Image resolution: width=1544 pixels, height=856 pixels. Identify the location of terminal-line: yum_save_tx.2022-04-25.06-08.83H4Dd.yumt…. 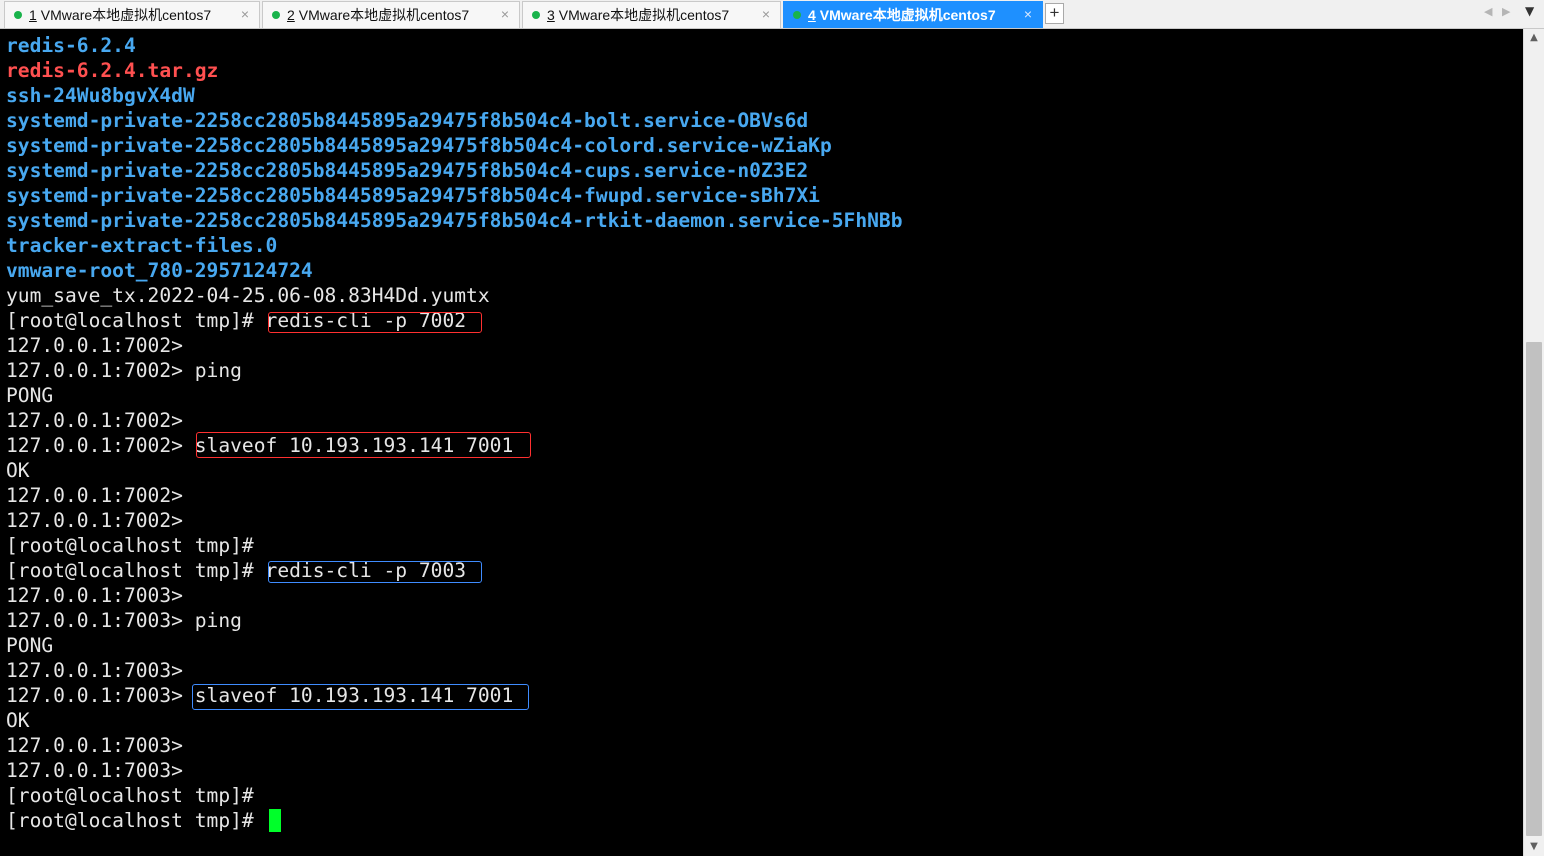
(248, 295).